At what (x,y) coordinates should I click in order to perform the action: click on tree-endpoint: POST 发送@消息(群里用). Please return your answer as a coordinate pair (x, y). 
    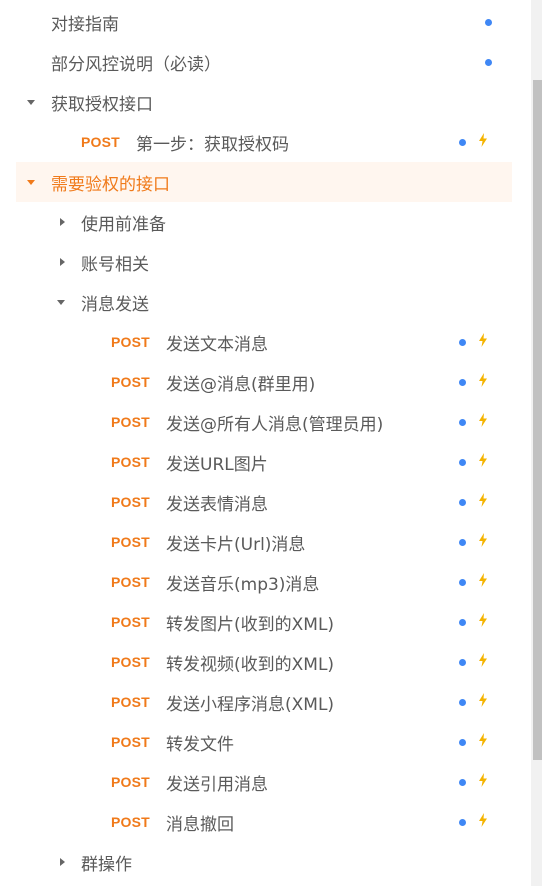
    Looking at the image, I should click on (265, 382).